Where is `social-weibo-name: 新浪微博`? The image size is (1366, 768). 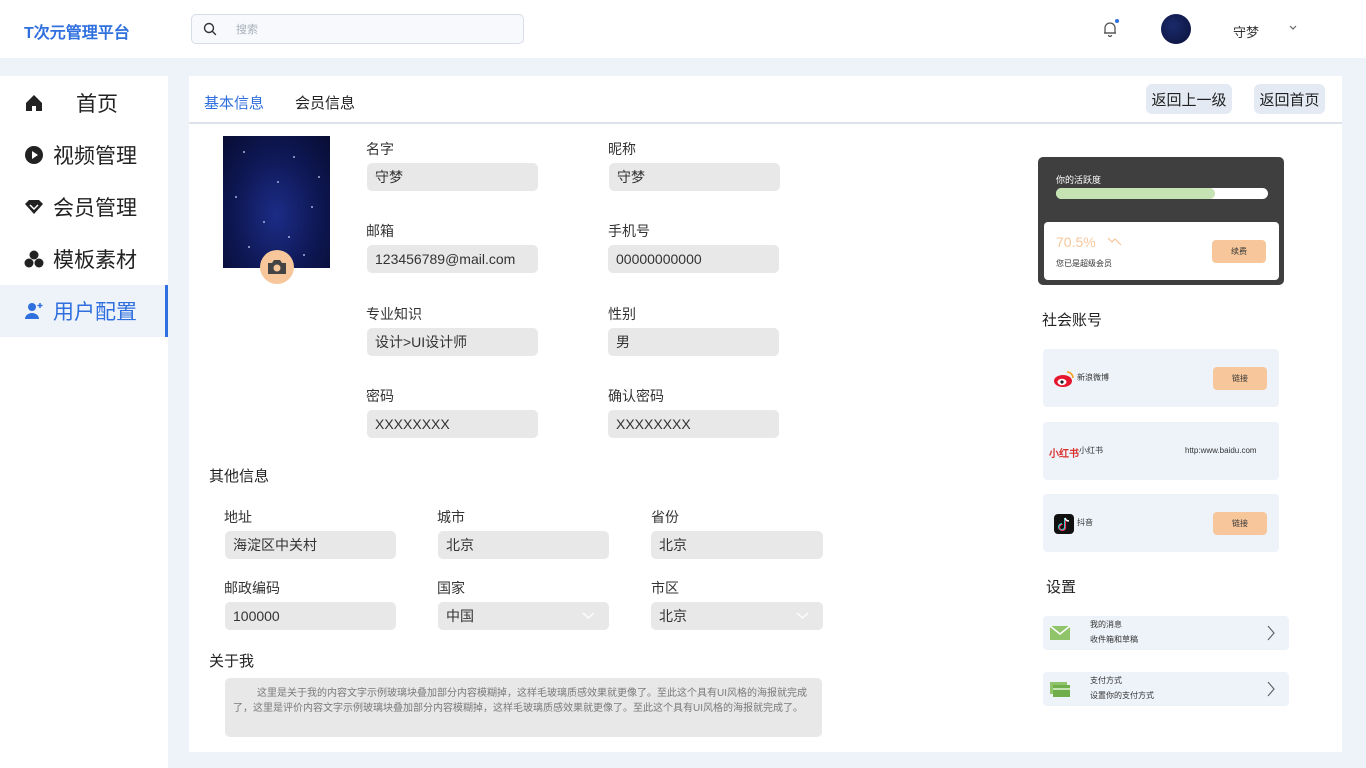
social-weibo-name: 新浪微博 is located at coordinates (1093, 377).